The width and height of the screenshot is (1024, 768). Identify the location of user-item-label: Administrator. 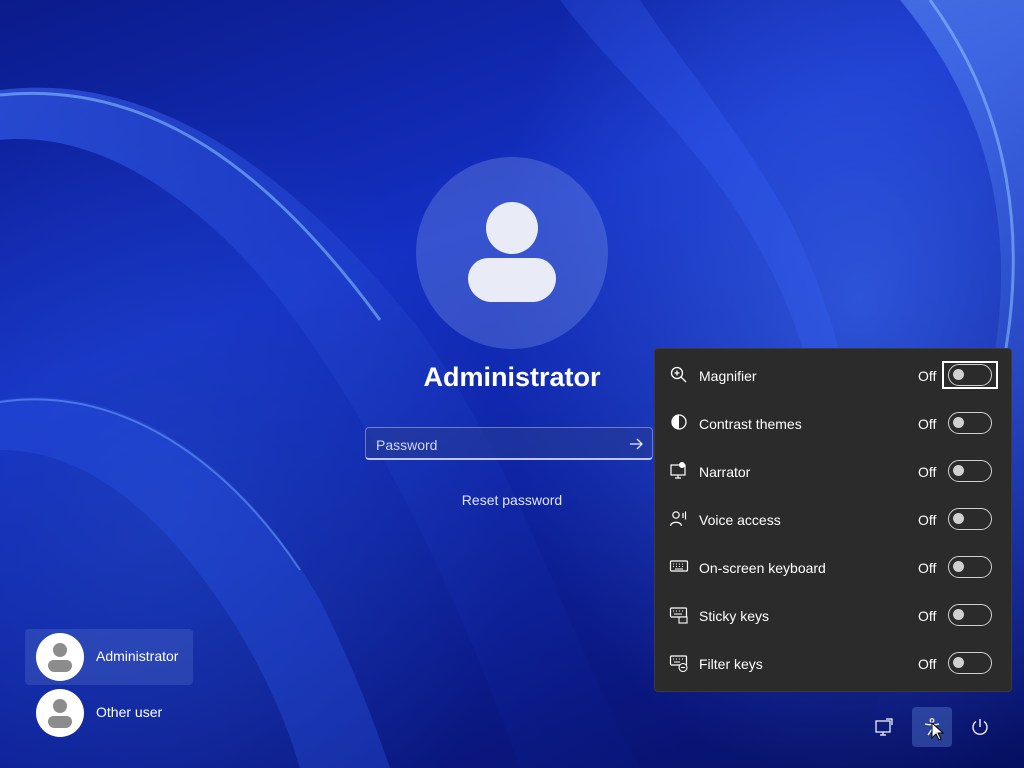
(137, 656).